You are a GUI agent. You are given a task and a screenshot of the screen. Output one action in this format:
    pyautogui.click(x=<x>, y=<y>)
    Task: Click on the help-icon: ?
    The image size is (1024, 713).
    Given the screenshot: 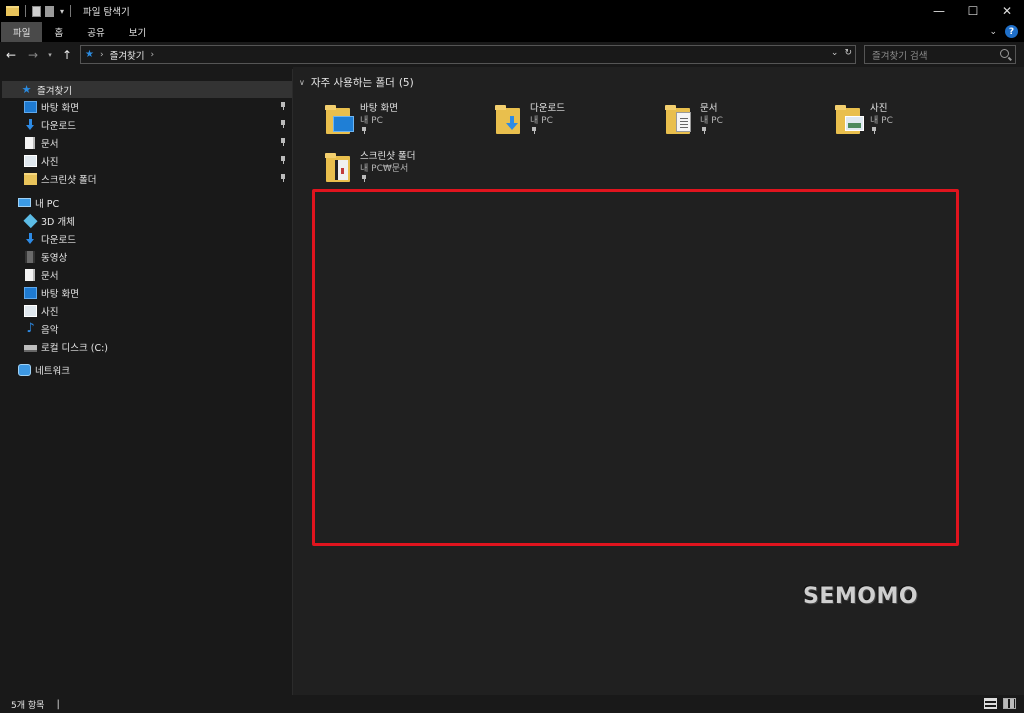 What is the action you would take?
    pyautogui.click(x=1011, y=31)
    